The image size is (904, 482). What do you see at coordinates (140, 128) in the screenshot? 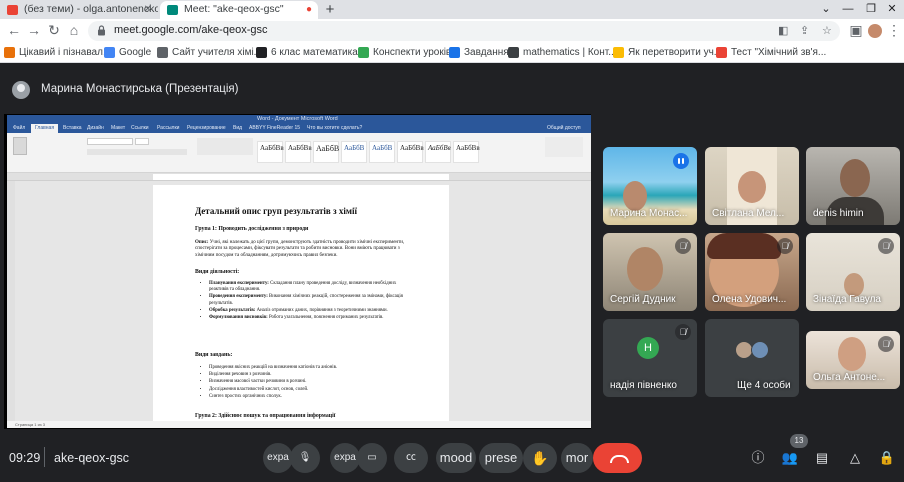
I see `word-tab-references: Ссылки` at bounding box center [140, 128].